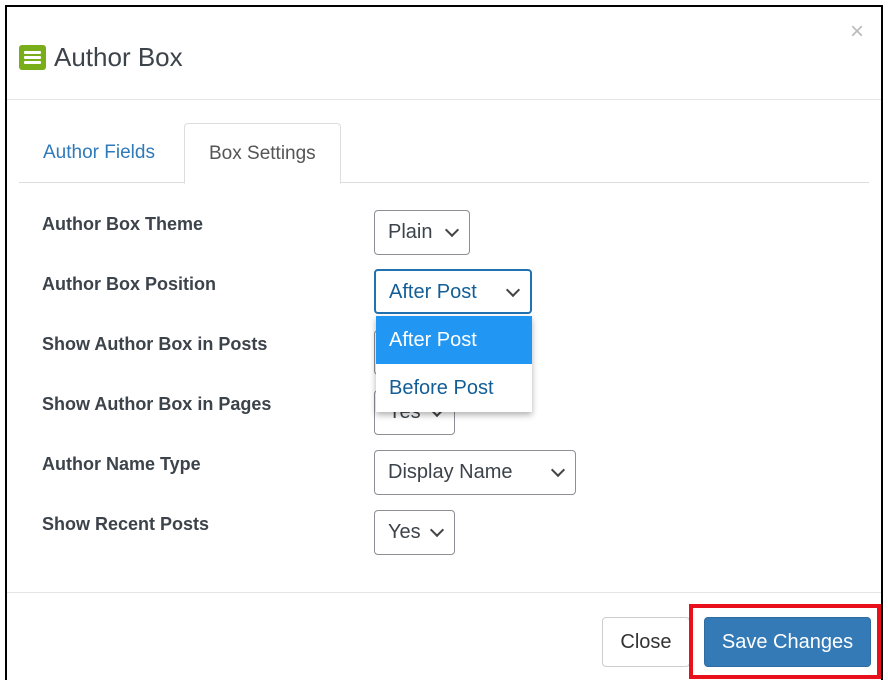  I want to click on theme-select: Plain, so click(422, 232).